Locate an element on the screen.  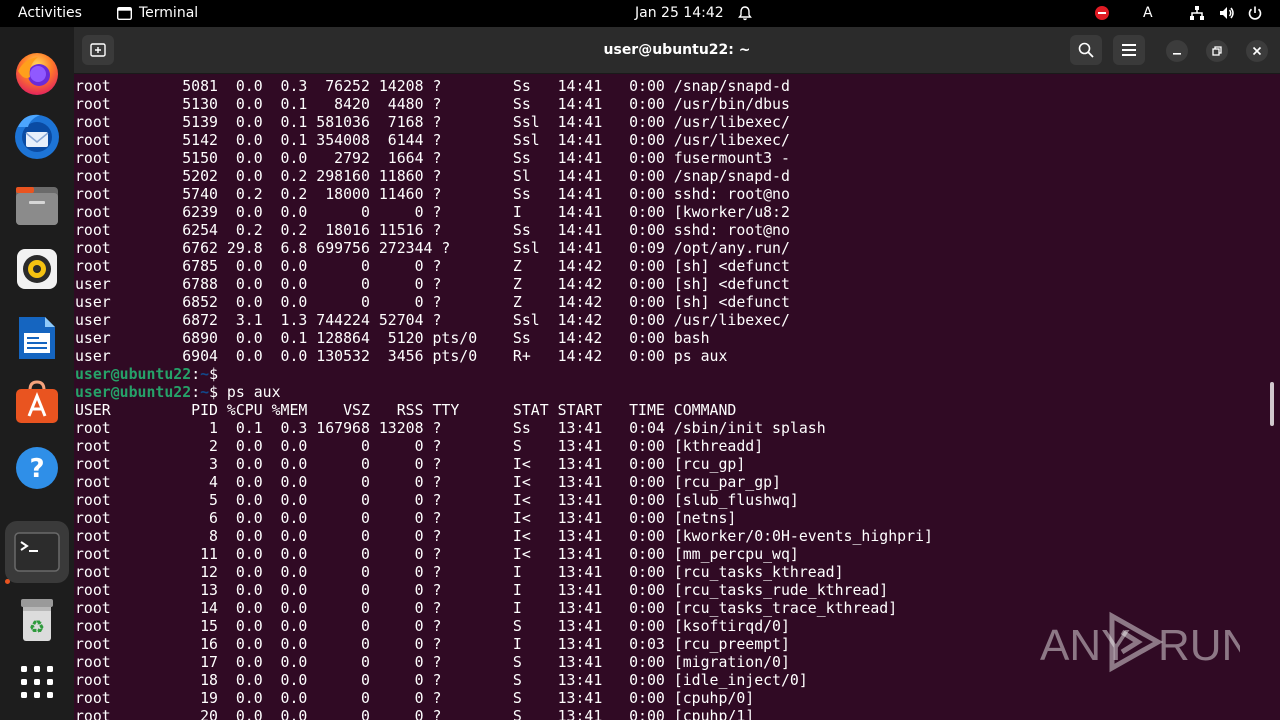
firefox-icon is located at coordinates (37, 74).